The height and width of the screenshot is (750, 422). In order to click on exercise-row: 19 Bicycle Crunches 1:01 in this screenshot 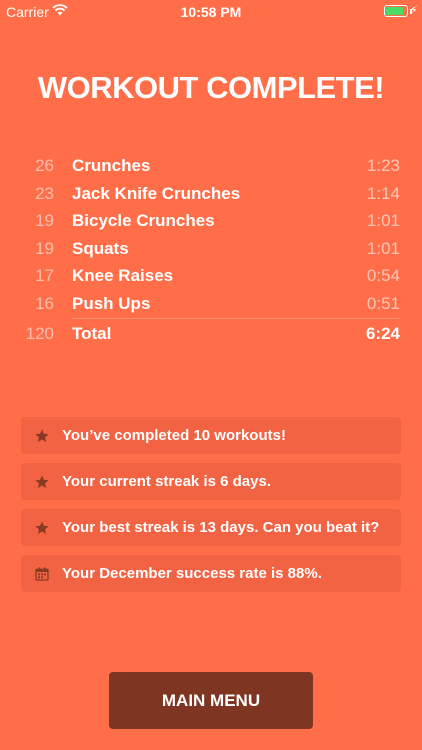, I will do `click(211, 221)`.